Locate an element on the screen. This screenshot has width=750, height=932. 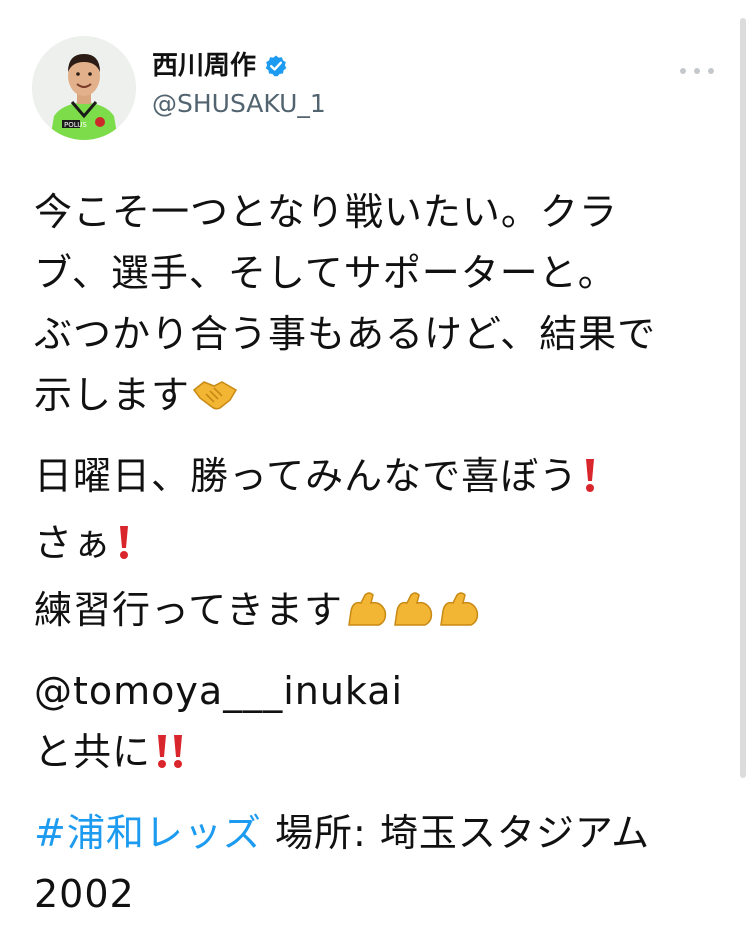
paragraph-3: @tomoya___inukai と共に is located at coordinates (374, 725).